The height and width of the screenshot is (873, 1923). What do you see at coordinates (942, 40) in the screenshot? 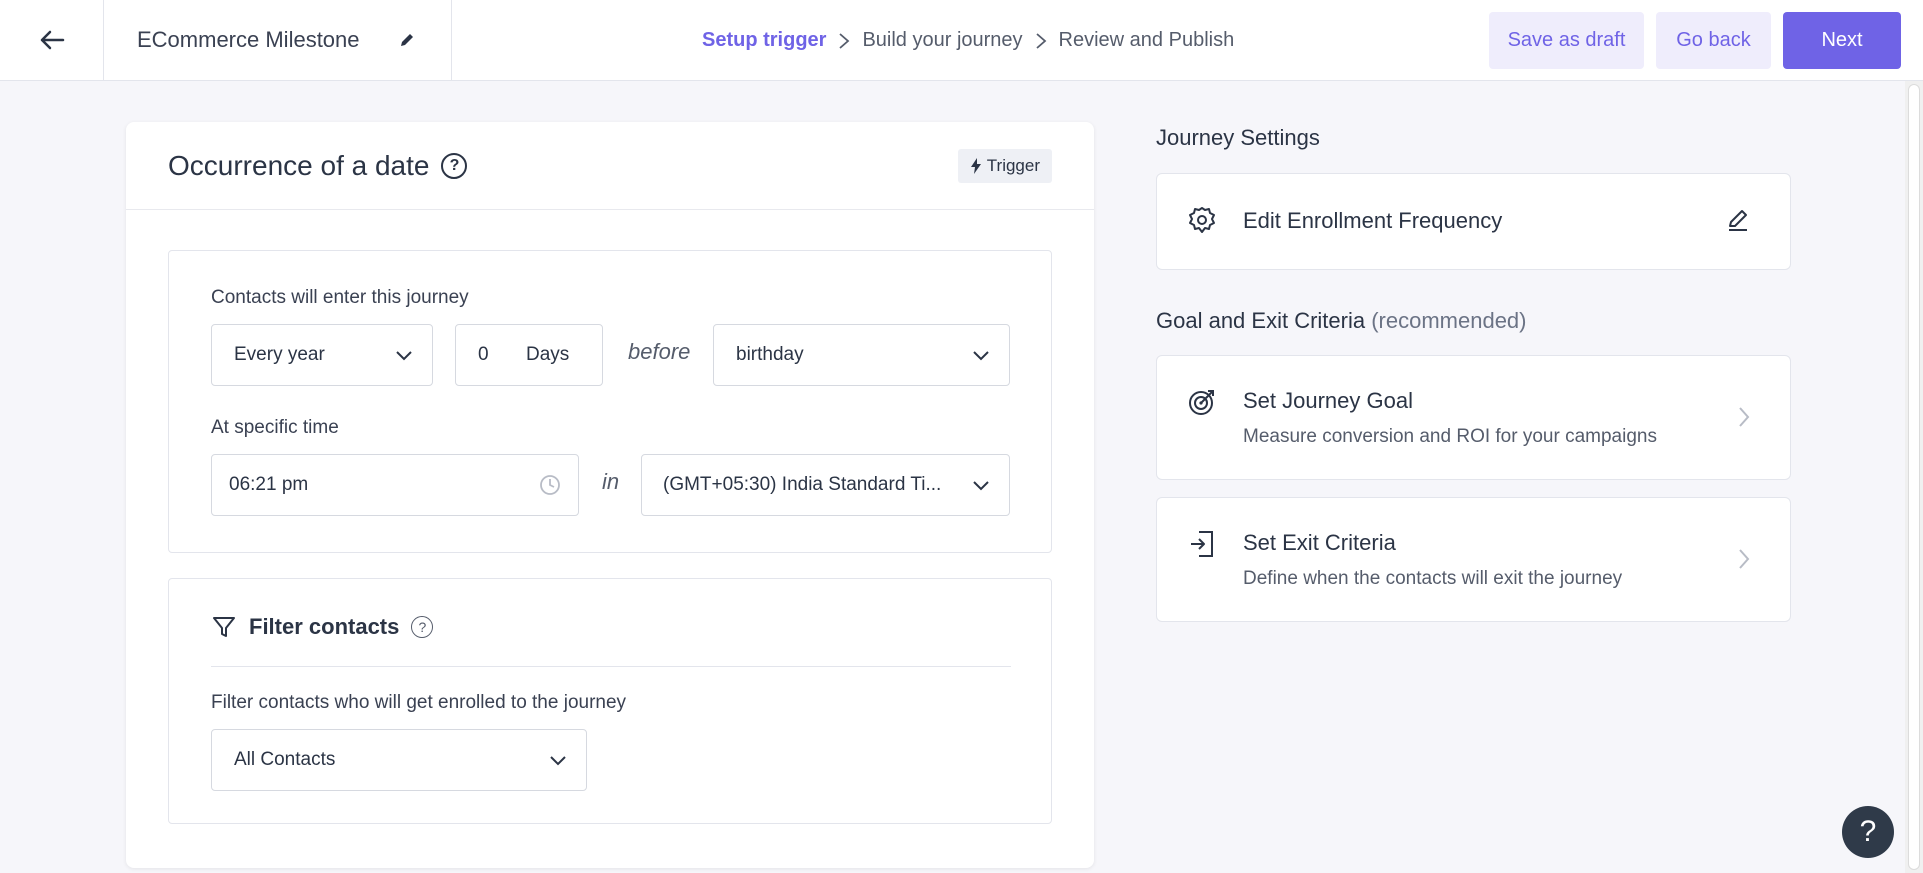
I see `step-build-journey: Build your journey` at bounding box center [942, 40].